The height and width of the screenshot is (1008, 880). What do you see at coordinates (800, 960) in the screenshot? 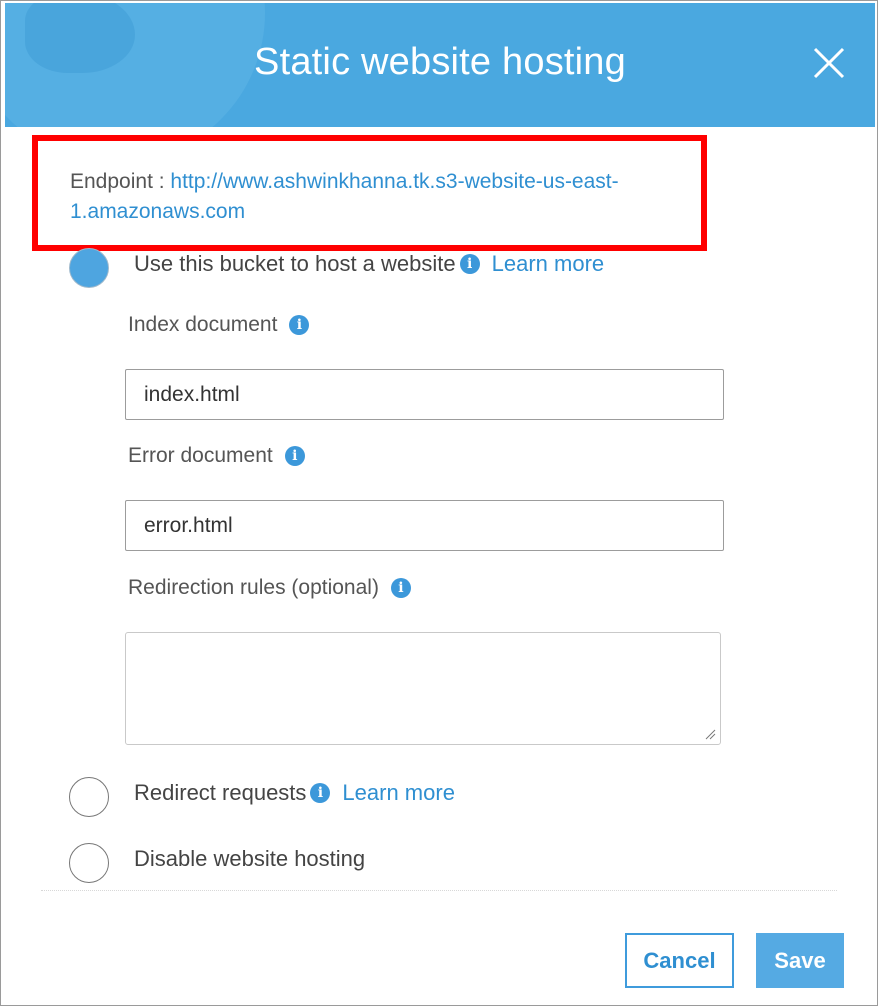
I see `save-button: Save` at bounding box center [800, 960].